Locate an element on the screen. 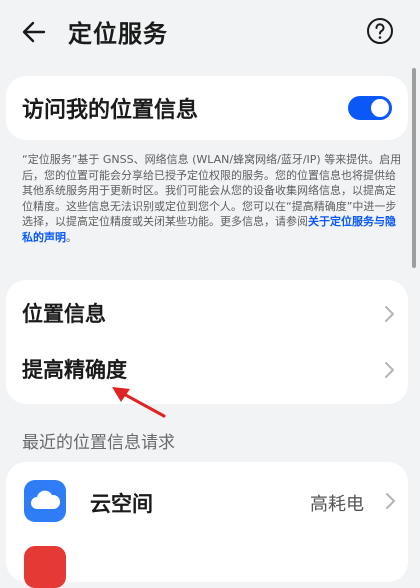 This screenshot has width=420, height=588. cloud-icon is located at coordinates (46, 499).